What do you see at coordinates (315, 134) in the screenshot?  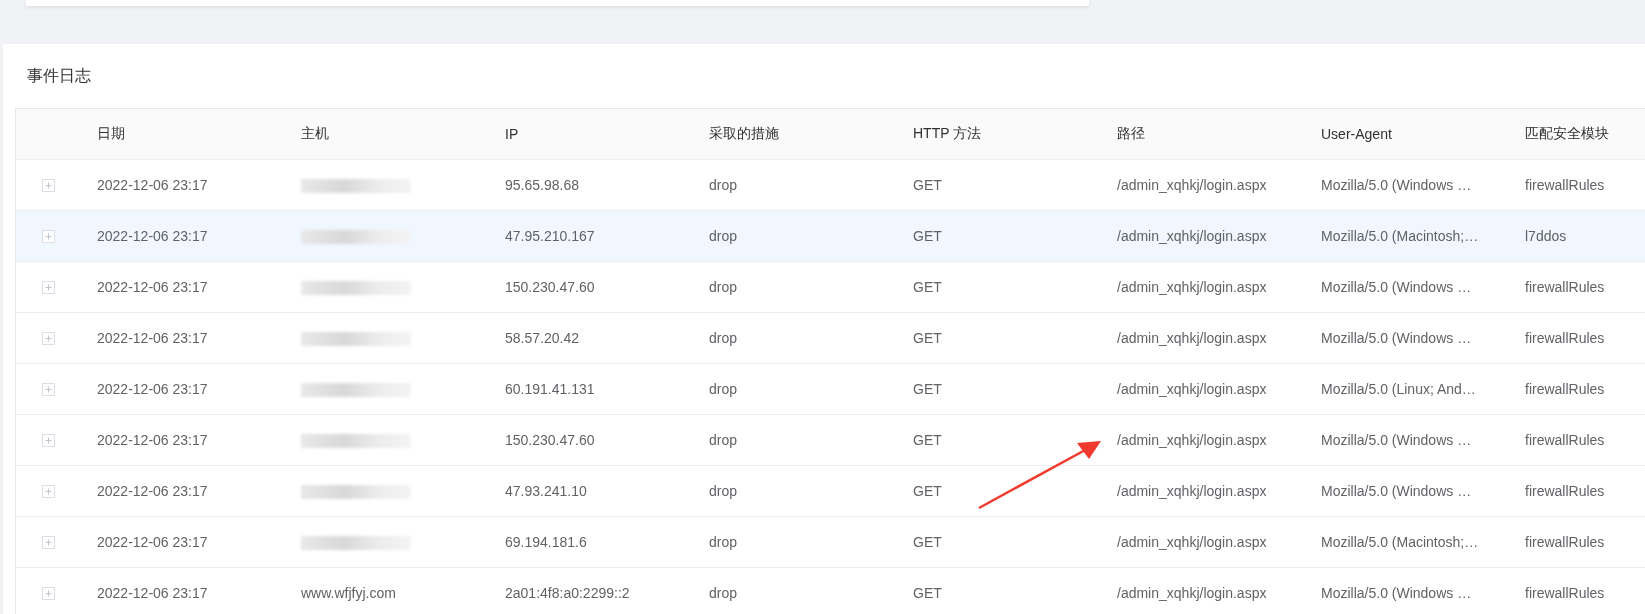 I see `column-header: 主机` at bounding box center [315, 134].